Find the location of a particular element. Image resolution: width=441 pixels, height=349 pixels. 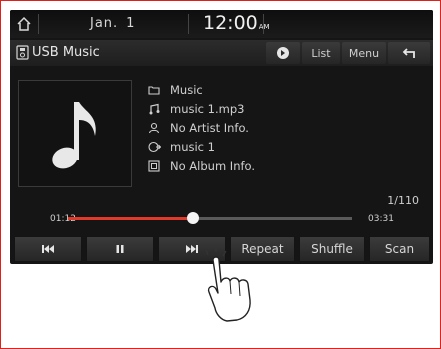

song-title-icon is located at coordinates (154, 147).